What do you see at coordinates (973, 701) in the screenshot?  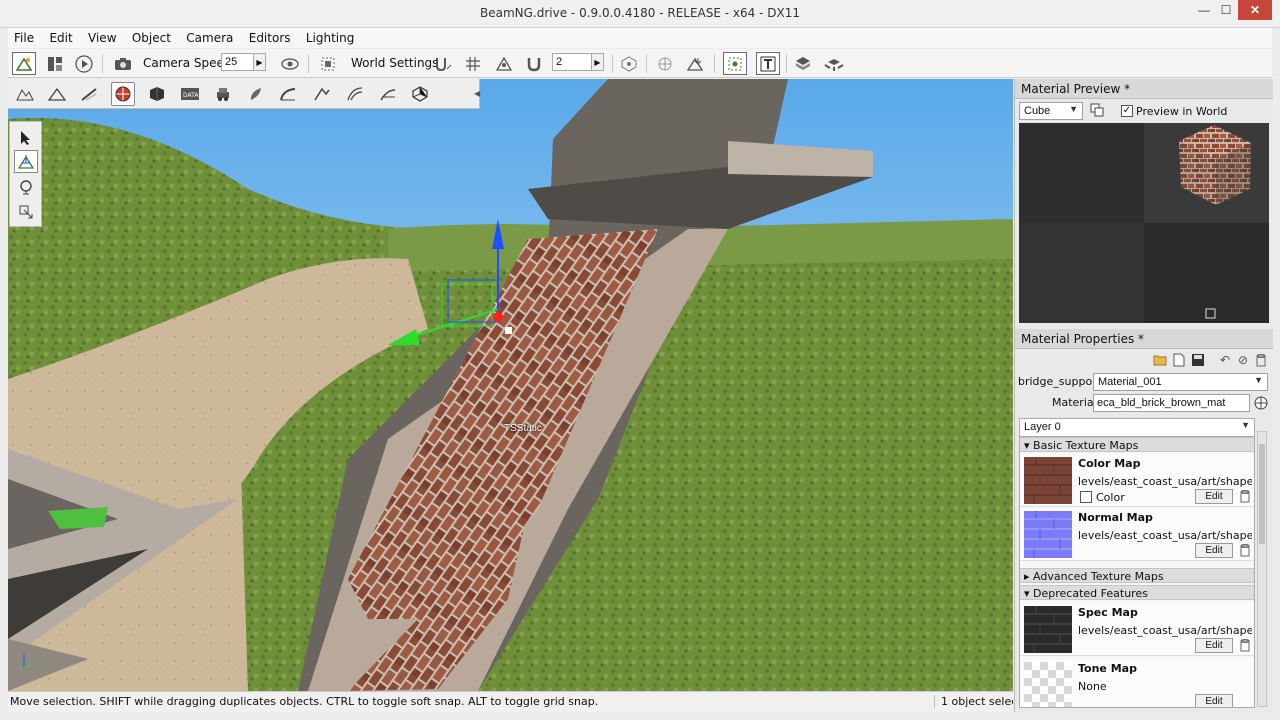 I see `selection-count: 1 object selected` at bounding box center [973, 701].